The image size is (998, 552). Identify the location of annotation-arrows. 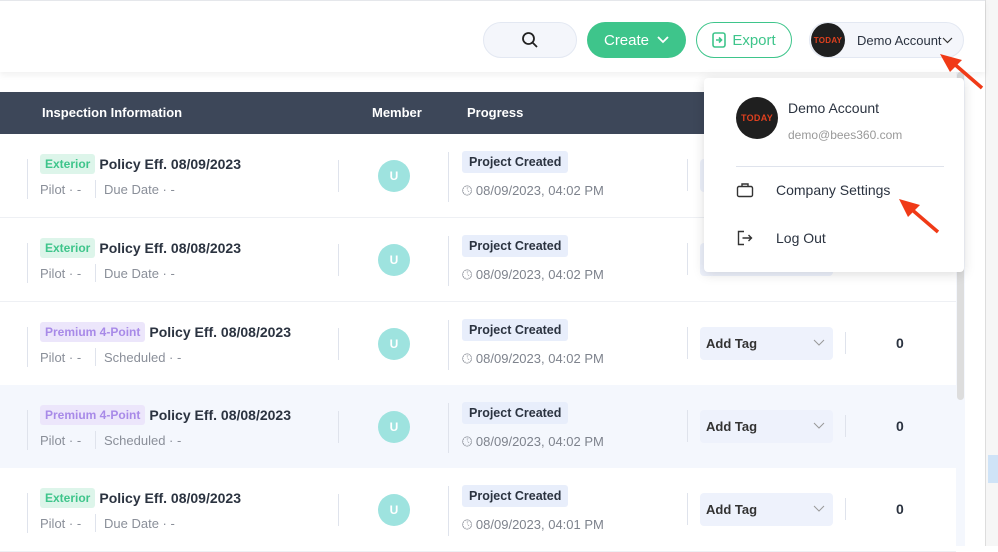
(941, 144).